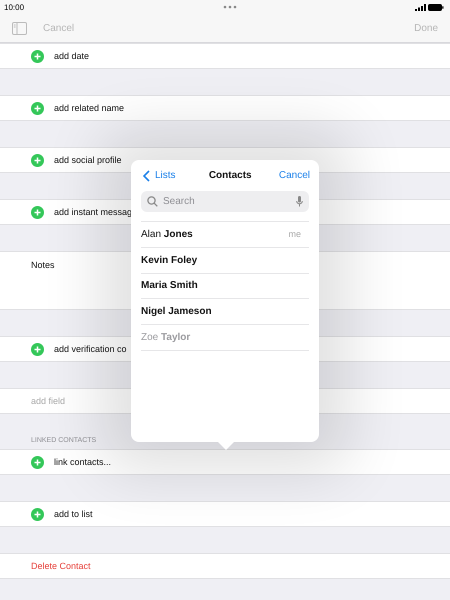  I want to click on me-label: me, so click(294, 234).